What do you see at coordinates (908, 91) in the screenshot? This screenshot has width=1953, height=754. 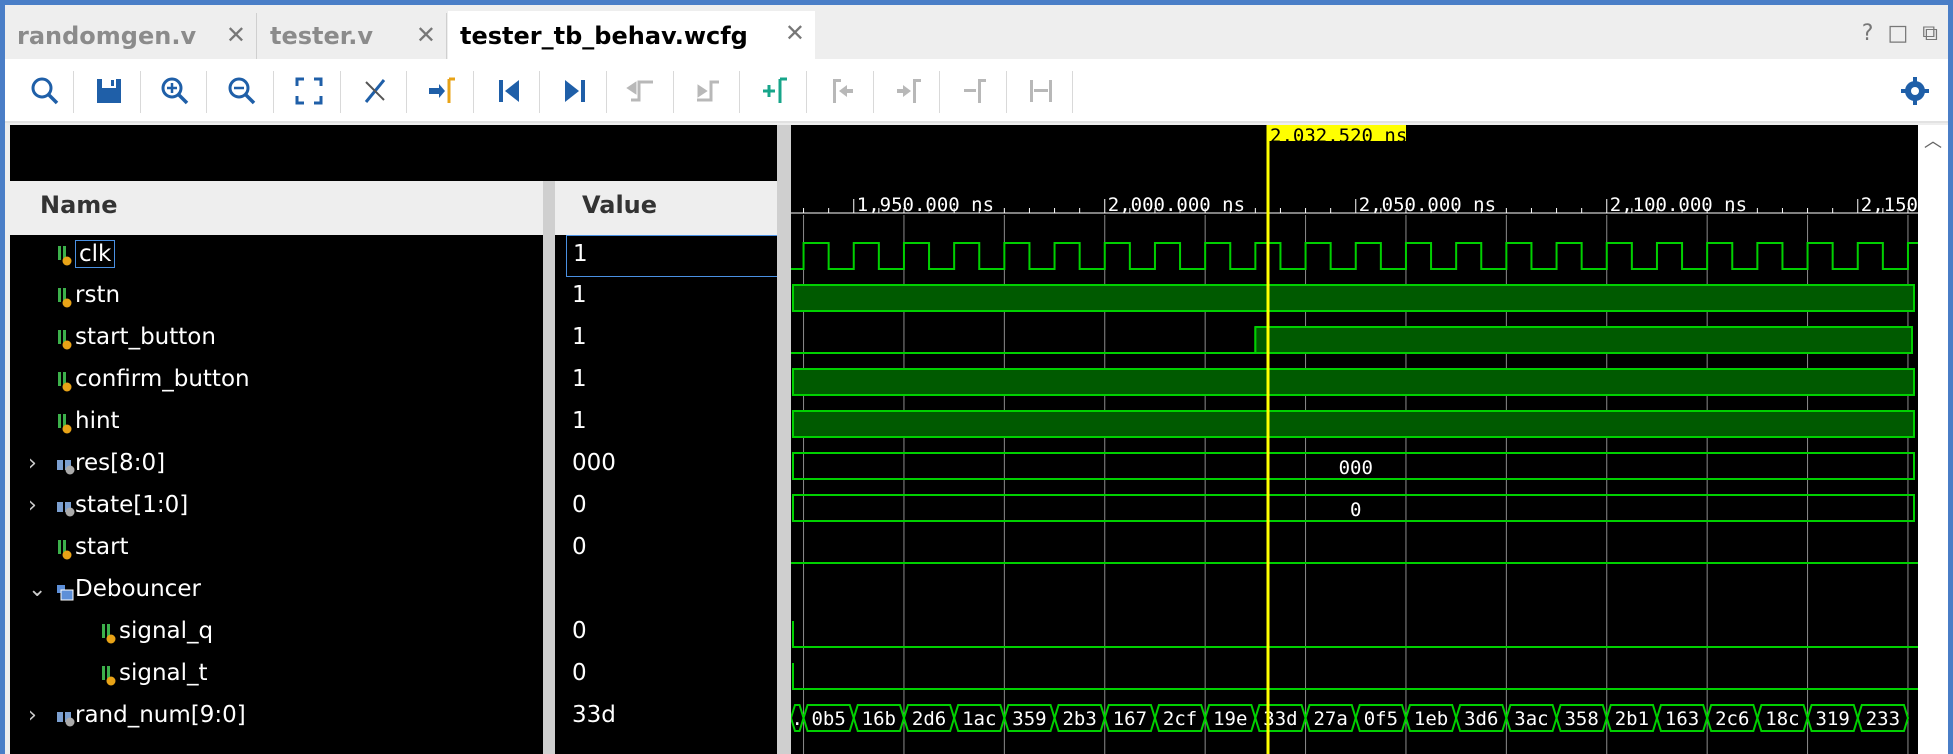 I see `next-marker-icon` at bounding box center [908, 91].